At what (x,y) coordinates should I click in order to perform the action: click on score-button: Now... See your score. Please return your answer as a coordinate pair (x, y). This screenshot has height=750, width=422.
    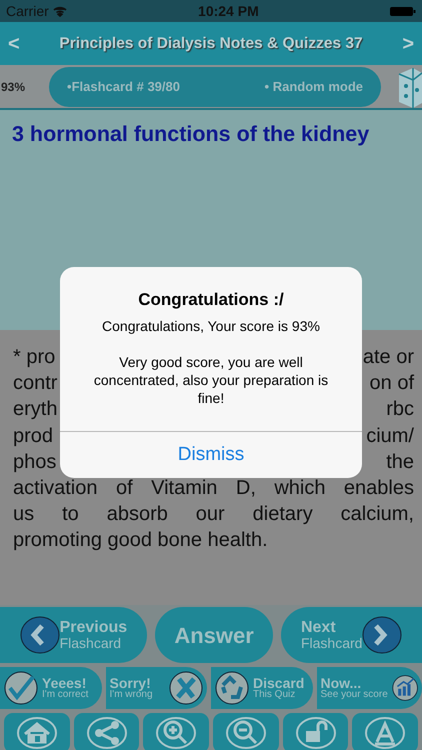
    Looking at the image, I should click on (369, 688).